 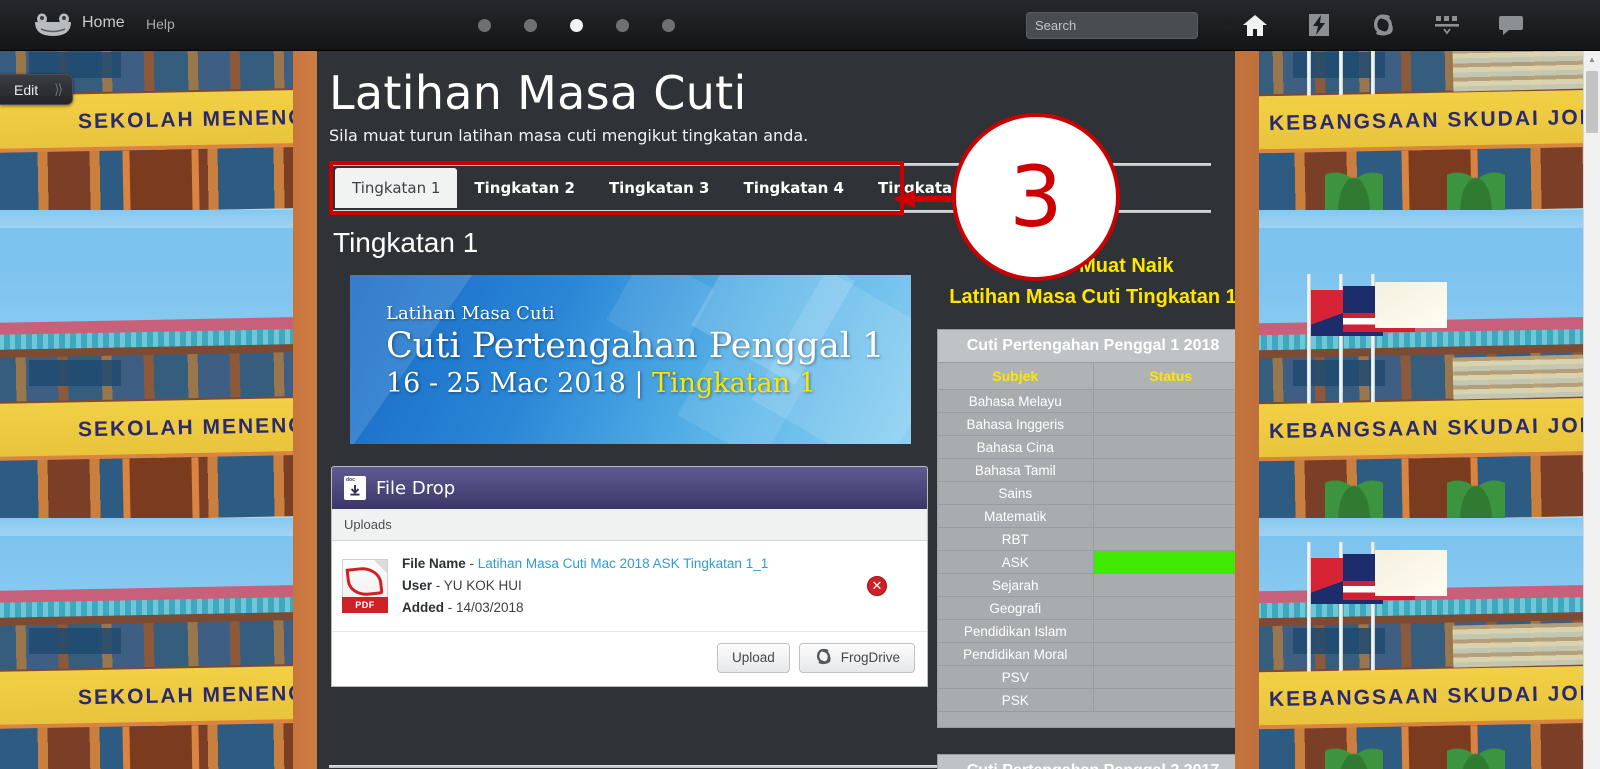 What do you see at coordinates (1592, 59) in the screenshot?
I see `scrollbar-up-arrow-icon: ▲` at bounding box center [1592, 59].